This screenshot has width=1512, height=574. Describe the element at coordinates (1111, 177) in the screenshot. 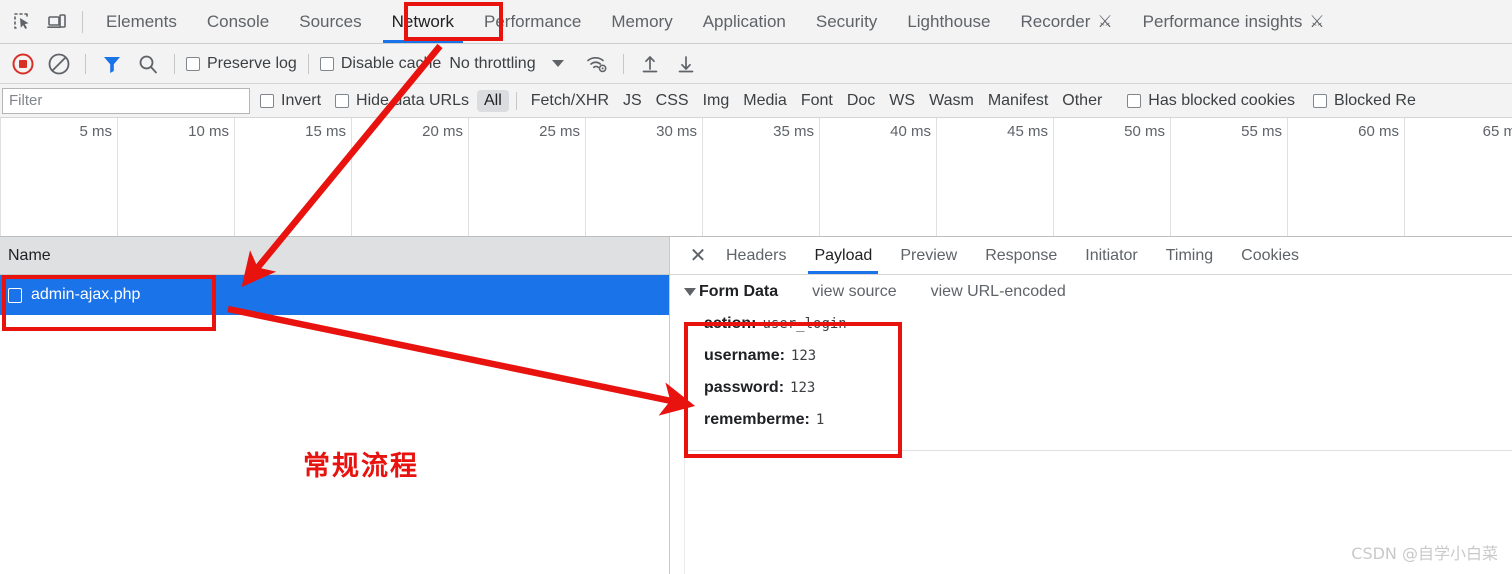

I see `timeline-tick: 50 ms` at that location.